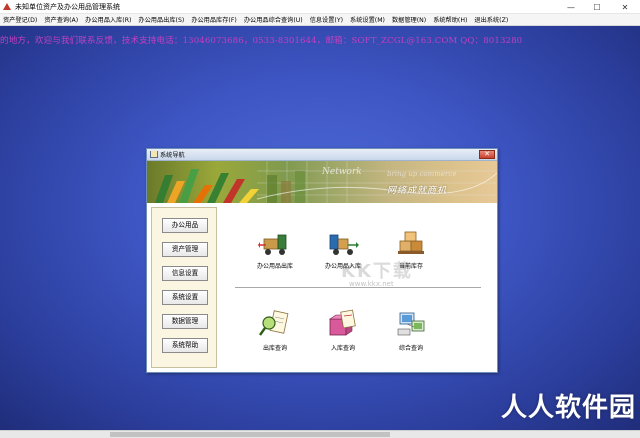 This screenshot has width=640, height=438. Describe the element at coordinates (154, 154) in the screenshot. I see `home-icon` at that location.